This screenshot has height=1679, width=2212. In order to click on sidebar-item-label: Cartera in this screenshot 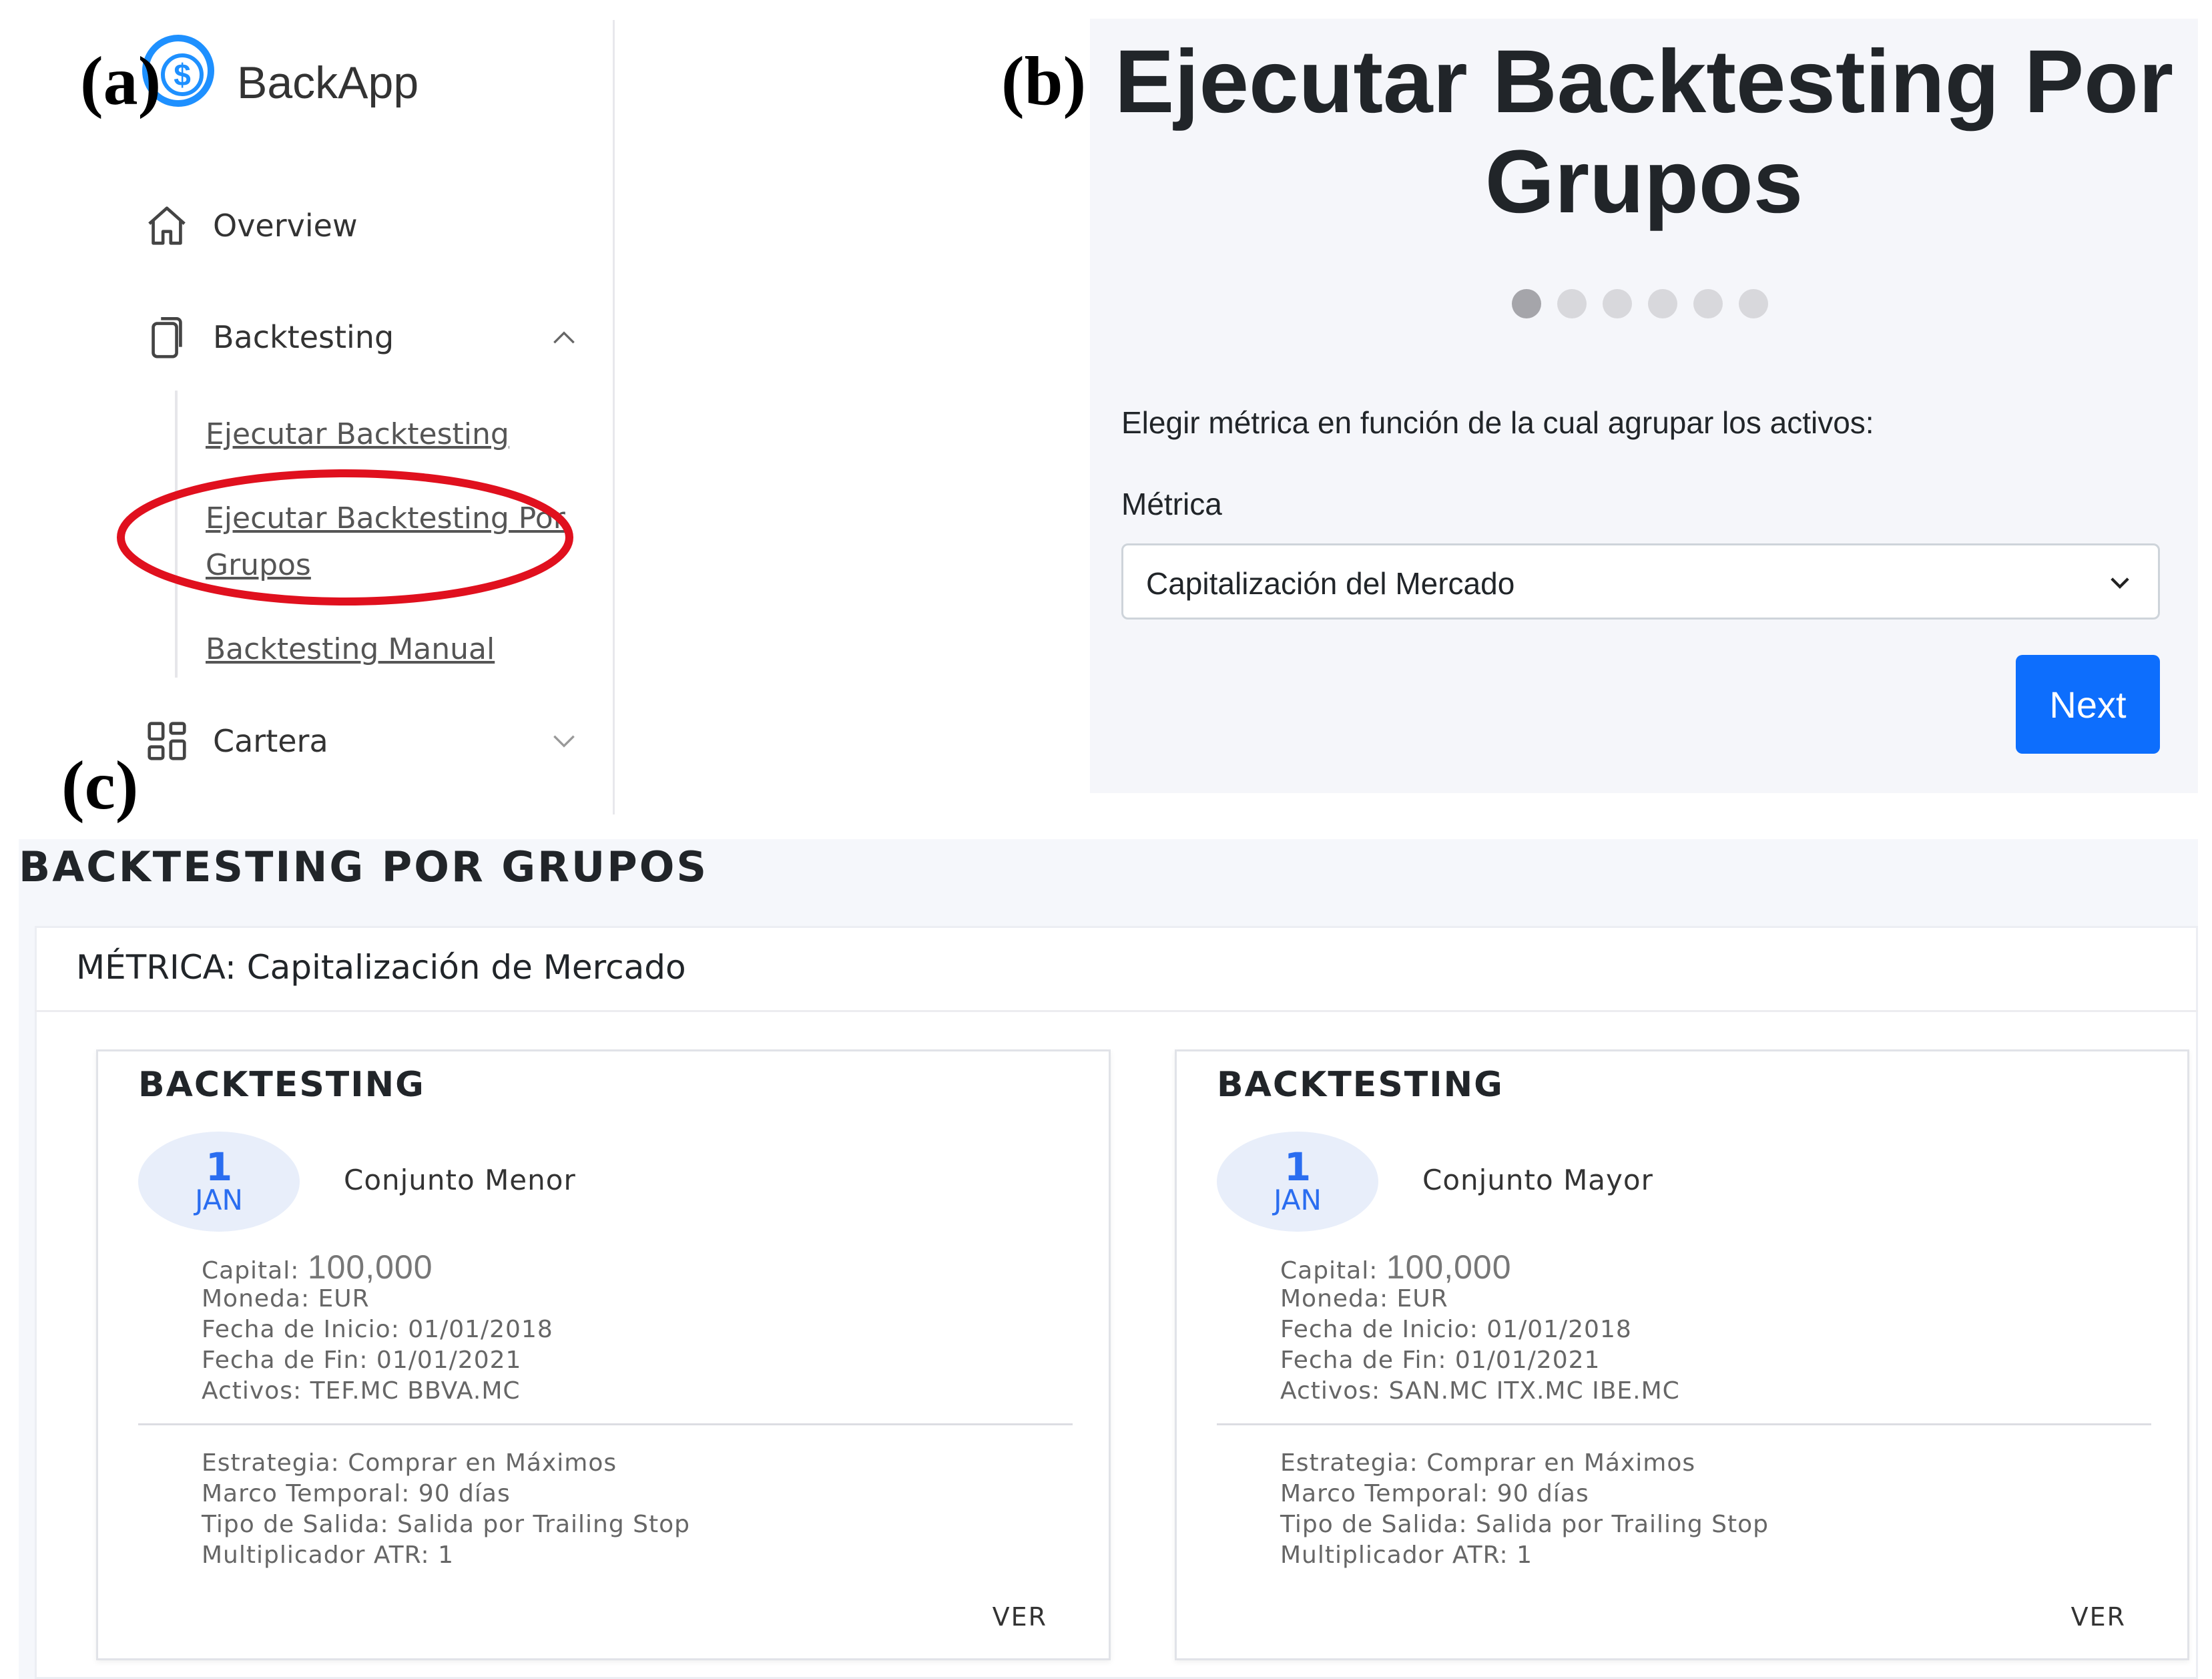, I will do `click(270, 741)`.